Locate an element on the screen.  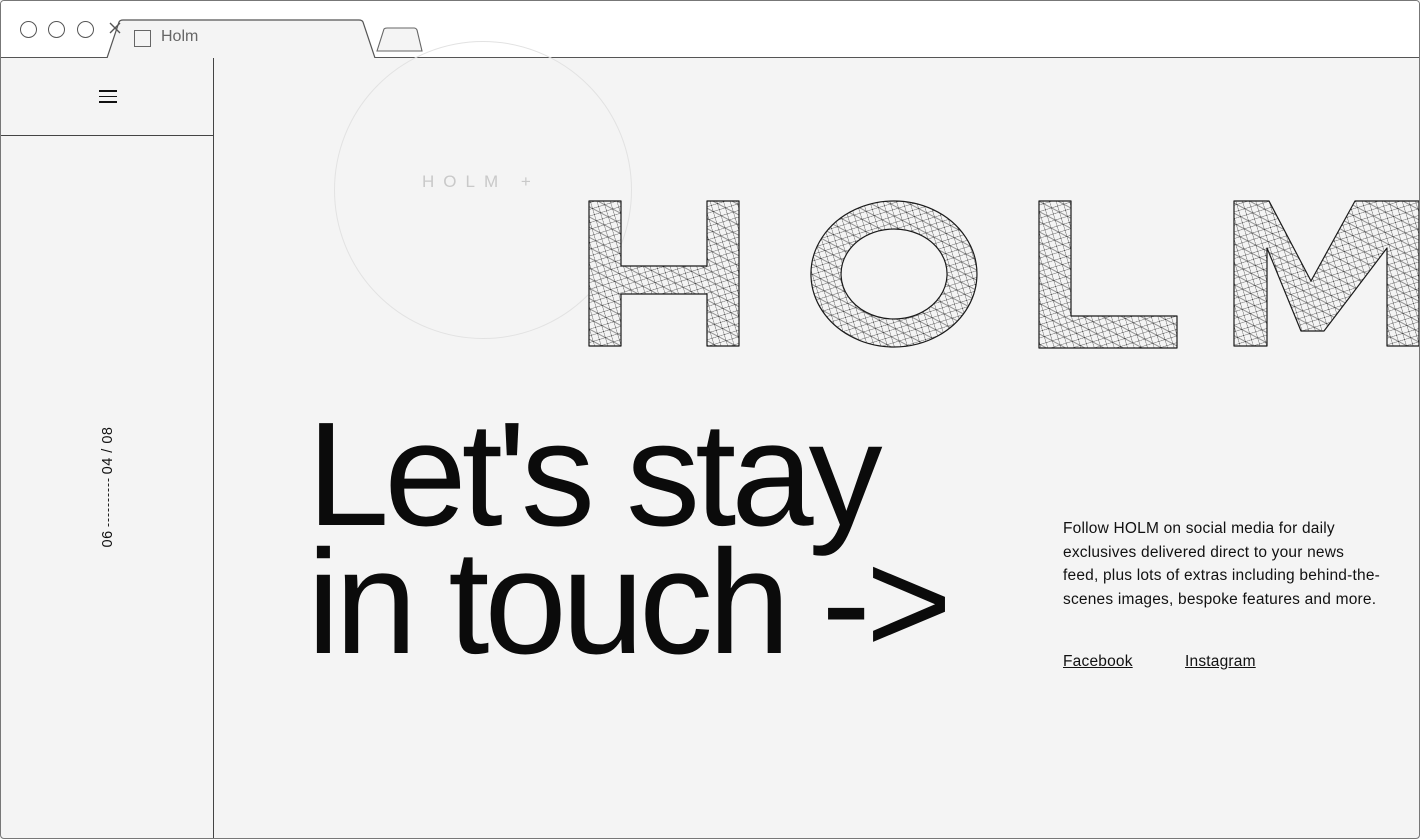
browser-tab: Holm is located at coordinates (242, 38).